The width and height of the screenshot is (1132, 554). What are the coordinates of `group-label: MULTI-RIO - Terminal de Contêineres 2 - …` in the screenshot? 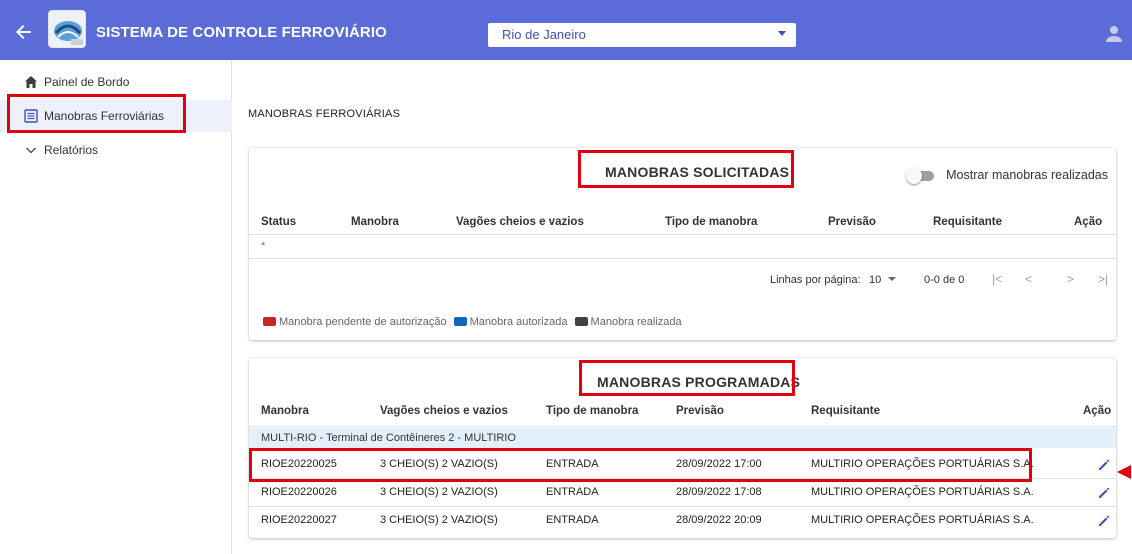 It's located at (388, 438).